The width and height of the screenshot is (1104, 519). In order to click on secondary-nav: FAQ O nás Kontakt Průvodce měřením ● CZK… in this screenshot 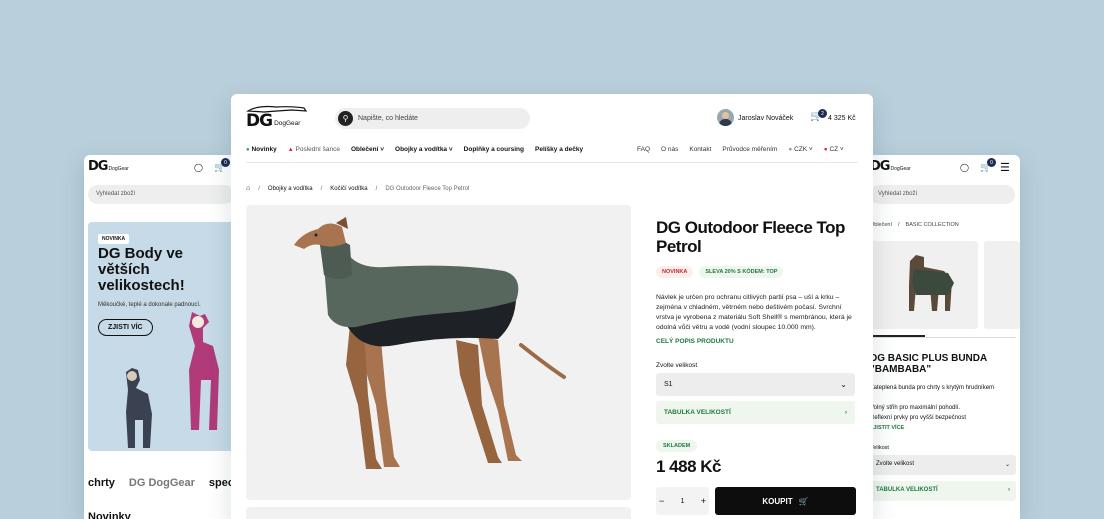, I will do `click(740, 149)`.